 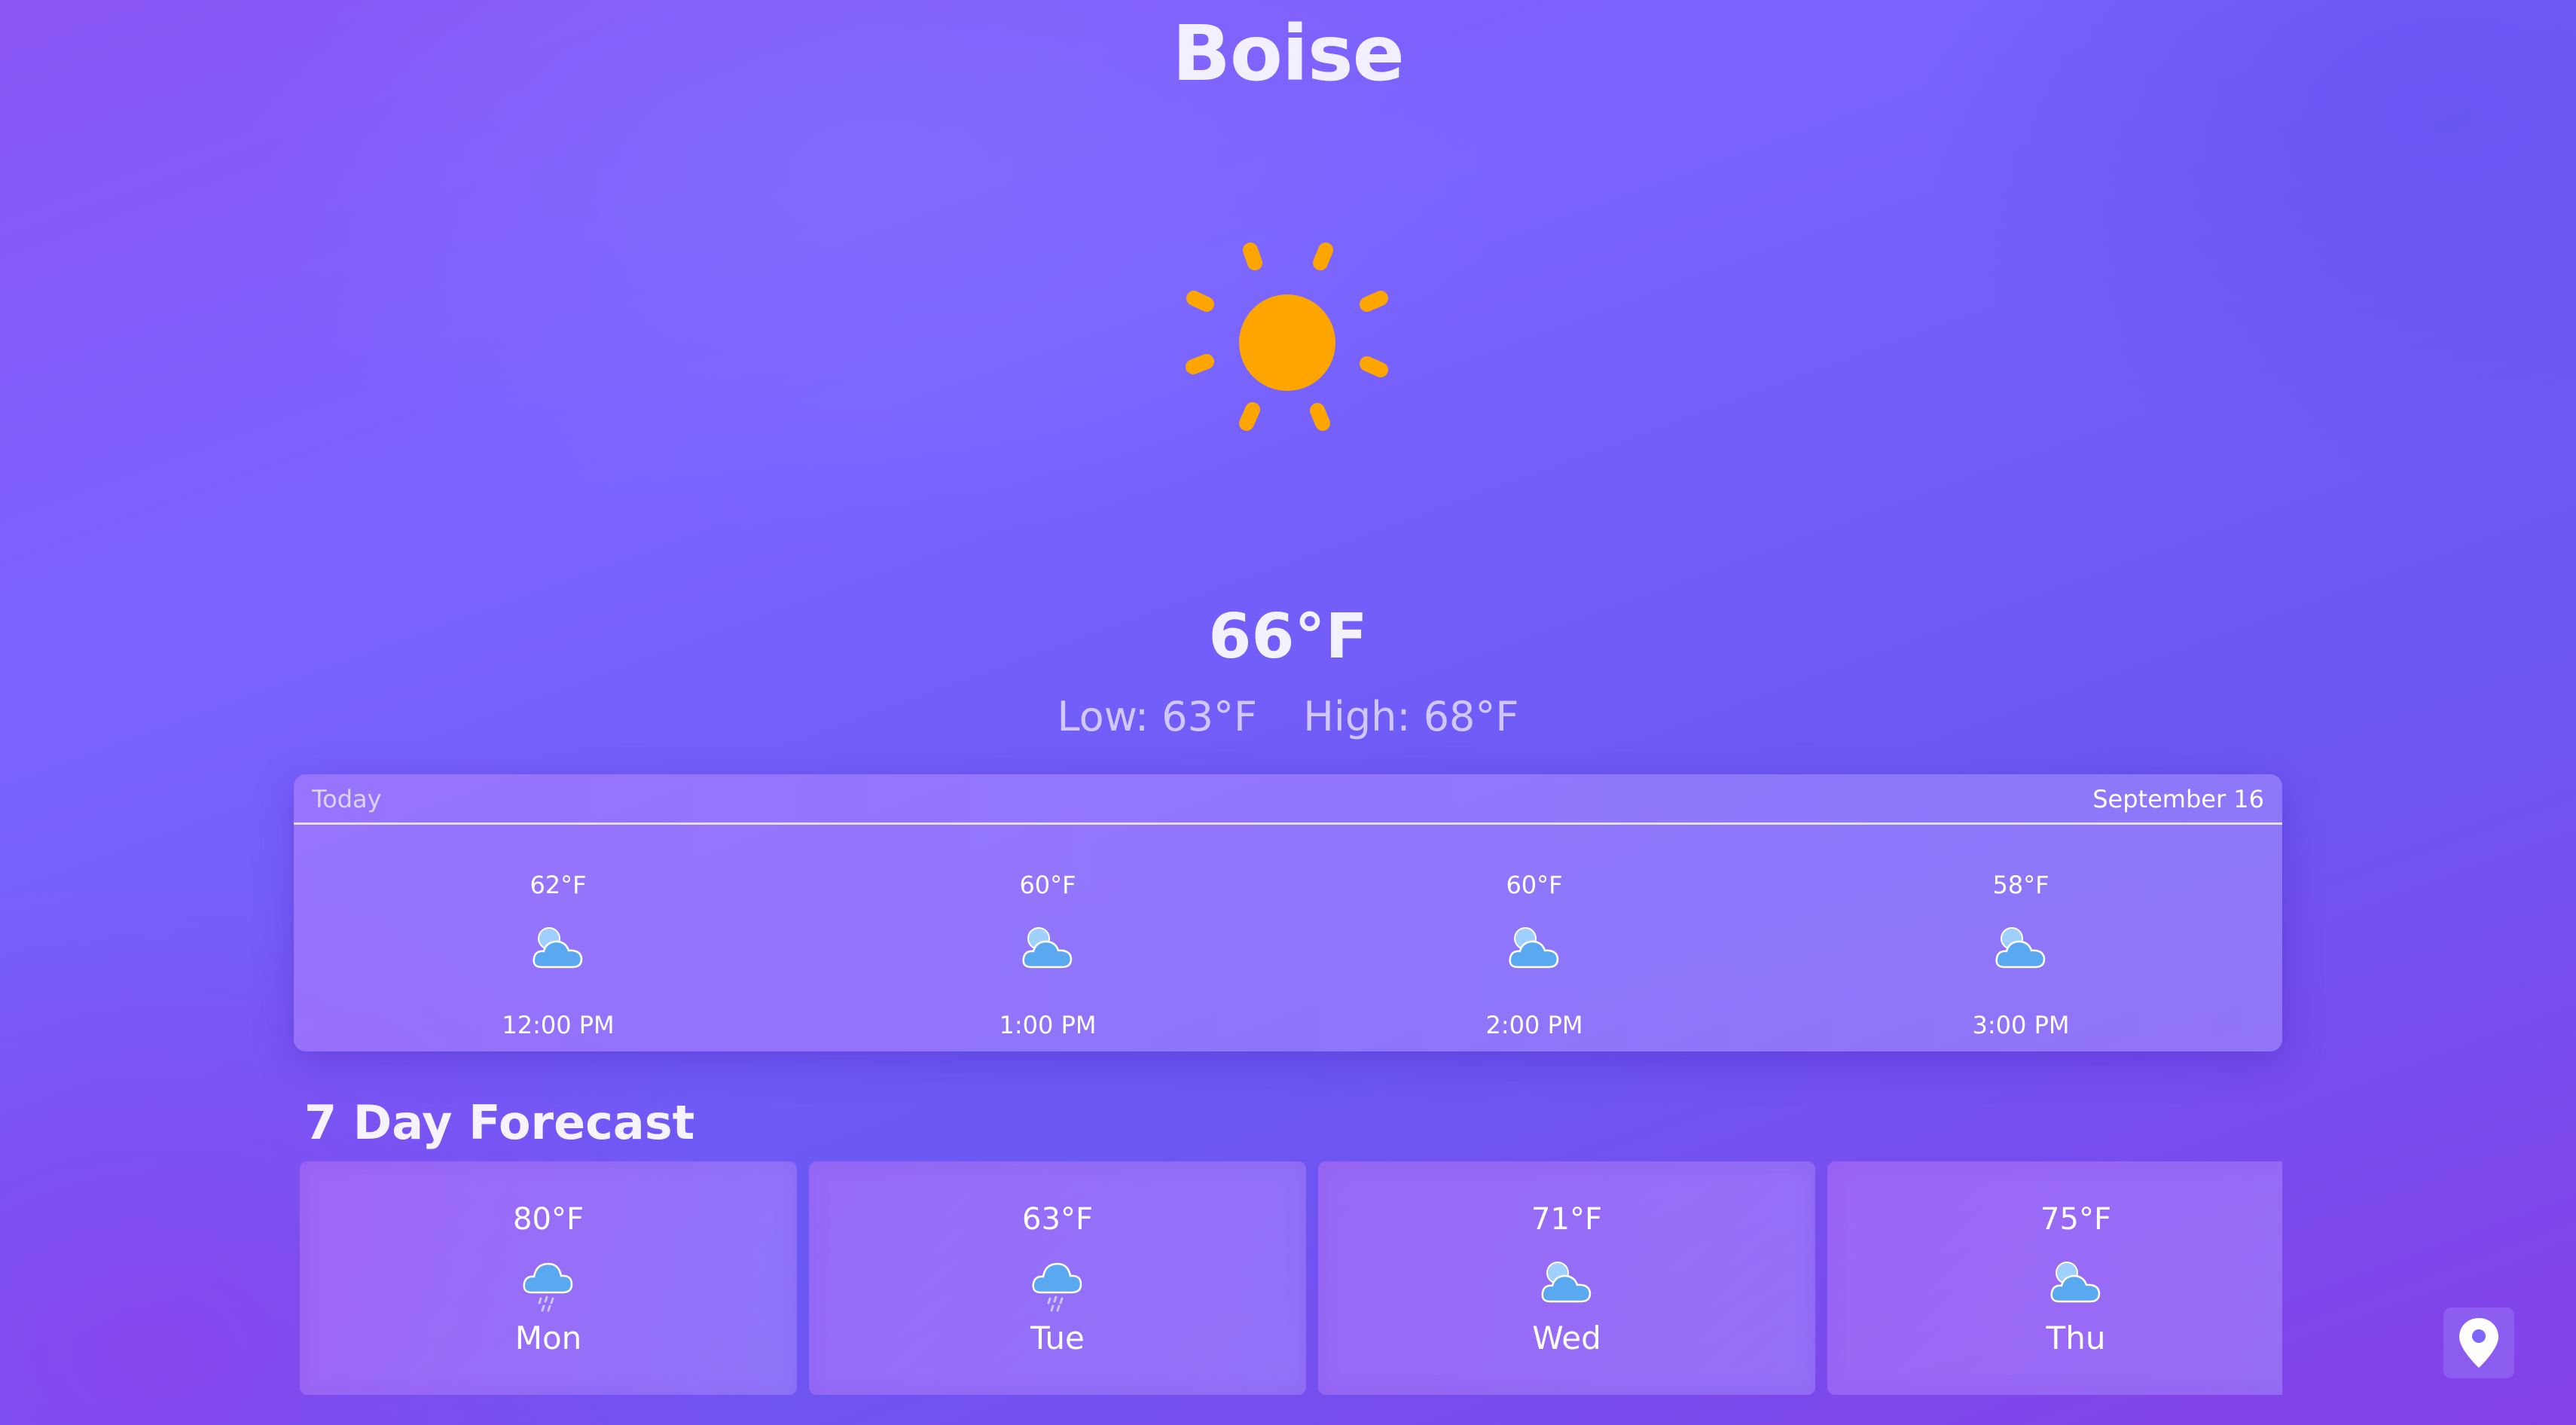 What do you see at coordinates (1288, 637) in the screenshot?
I see `current-temperature: 66°F` at bounding box center [1288, 637].